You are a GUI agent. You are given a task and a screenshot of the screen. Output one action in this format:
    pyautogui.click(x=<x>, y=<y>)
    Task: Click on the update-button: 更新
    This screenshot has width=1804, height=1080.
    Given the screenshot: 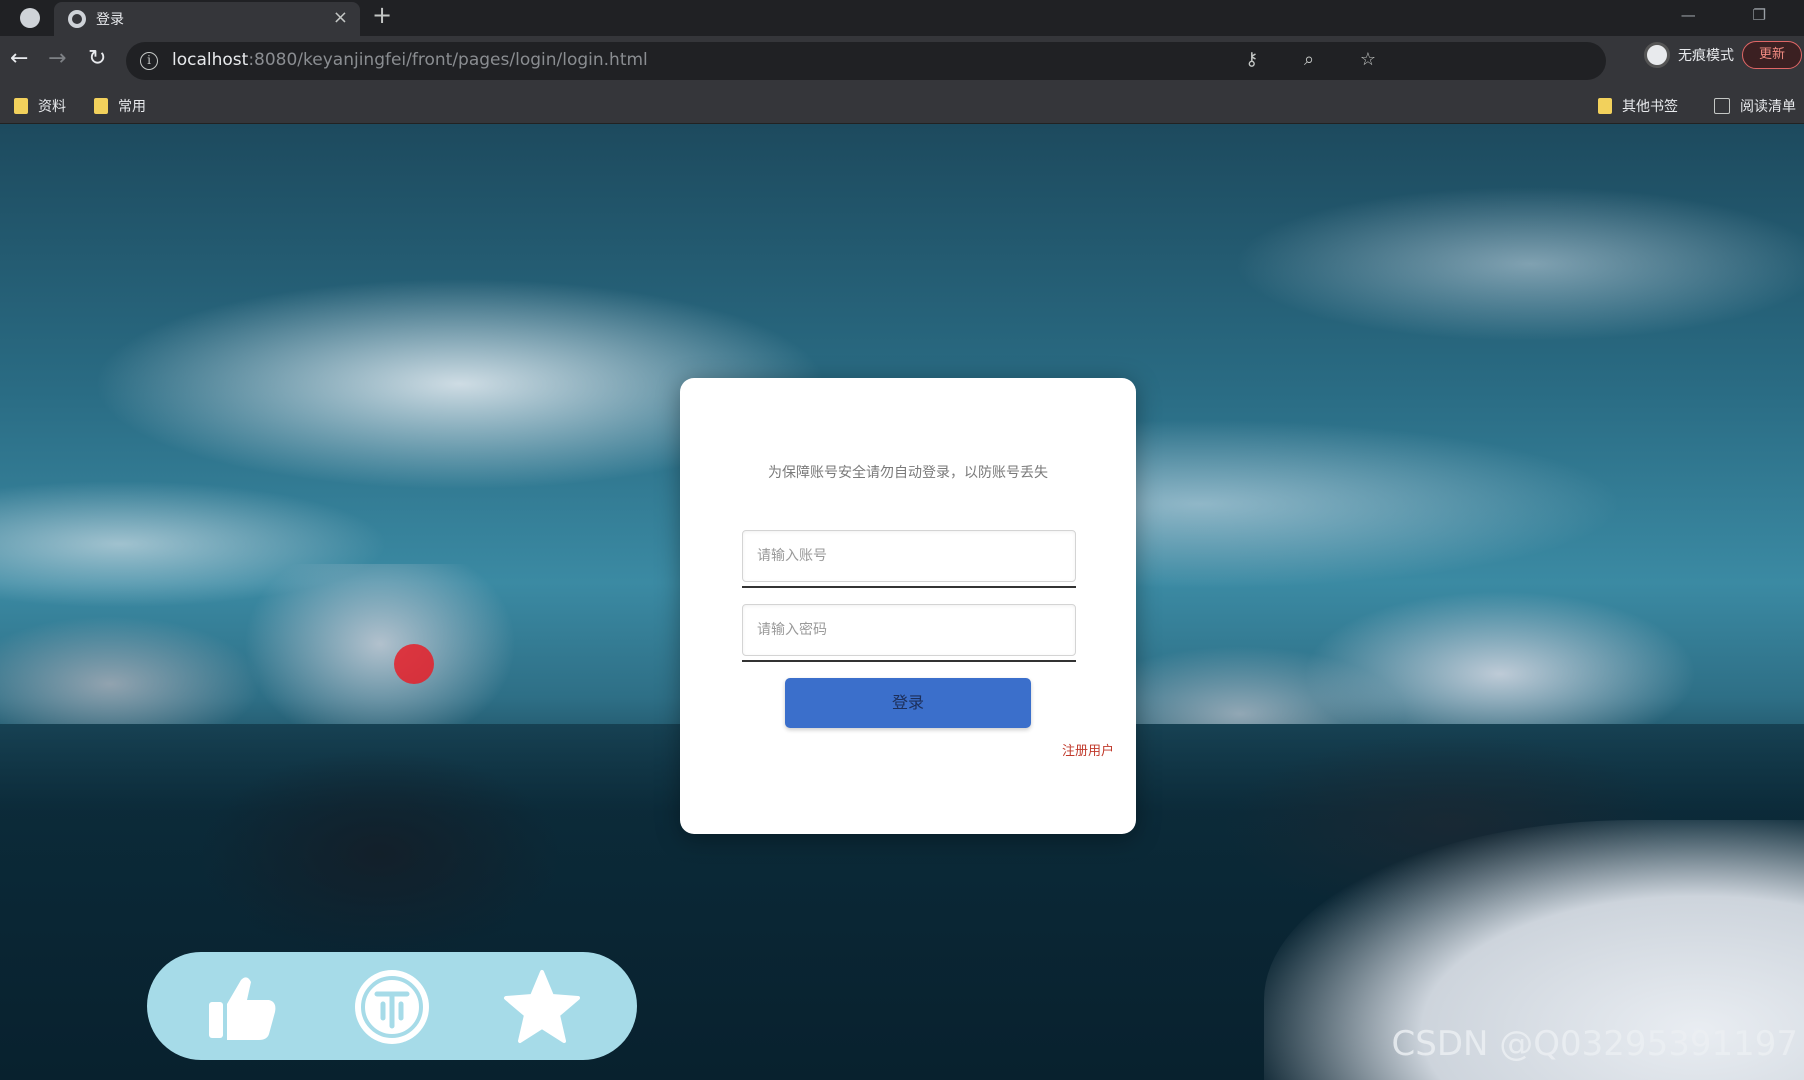 What is the action you would take?
    pyautogui.click(x=1772, y=55)
    